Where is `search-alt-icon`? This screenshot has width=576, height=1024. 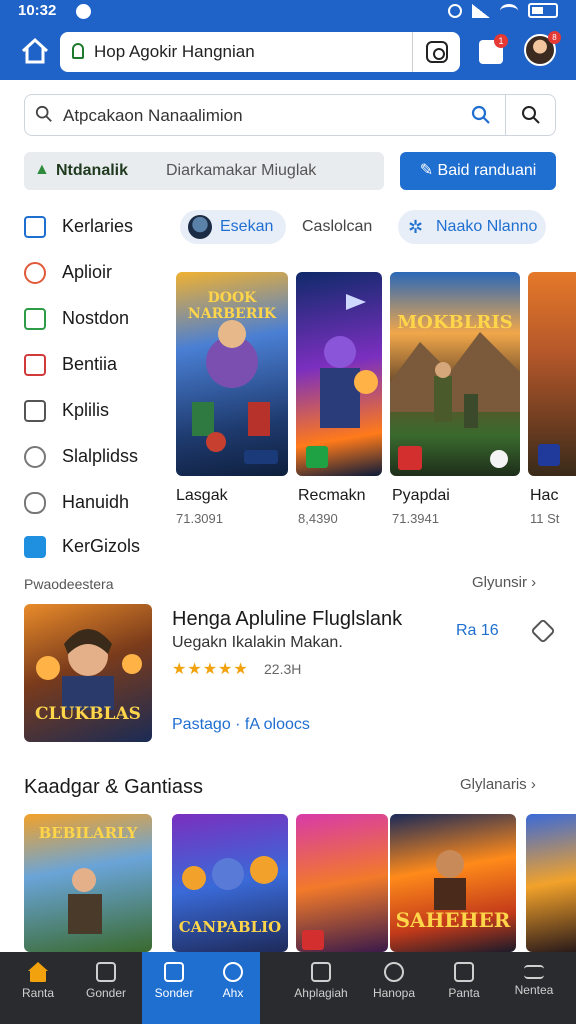
search-alt-icon is located at coordinates (531, 115).